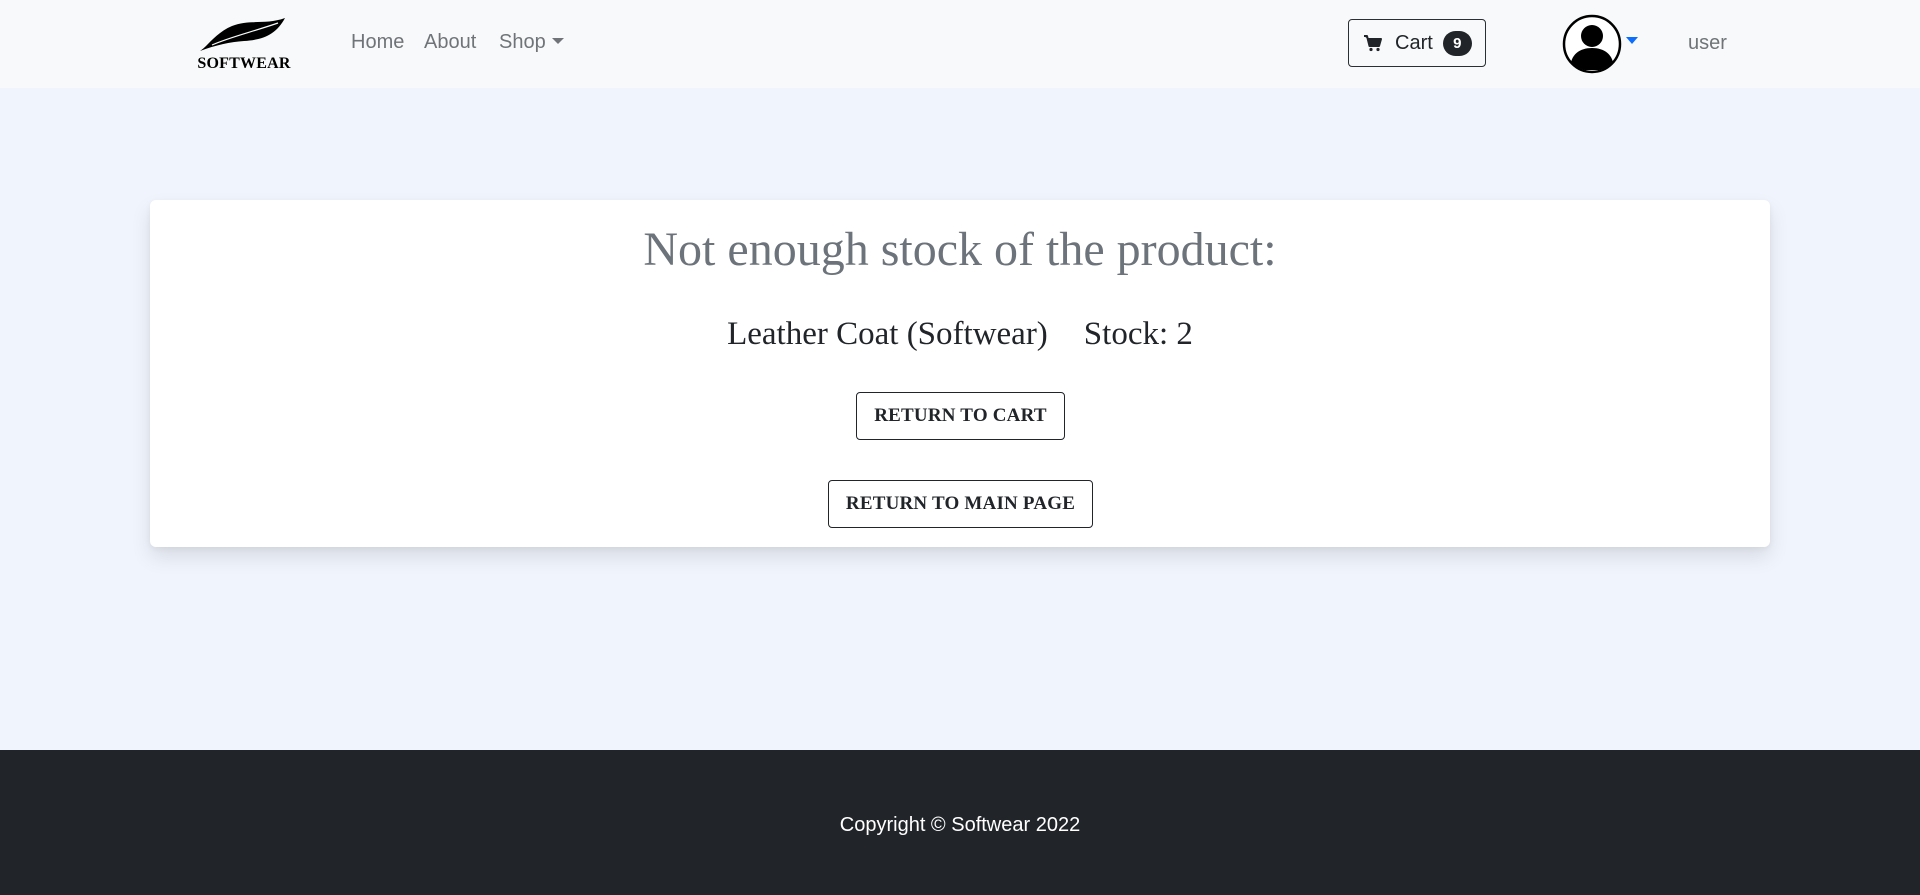 The width and height of the screenshot is (1920, 895). What do you see at coordinates (557, 41) in the screenshot?
I see `chevron-down-icon` at bounding box center [557, 41].